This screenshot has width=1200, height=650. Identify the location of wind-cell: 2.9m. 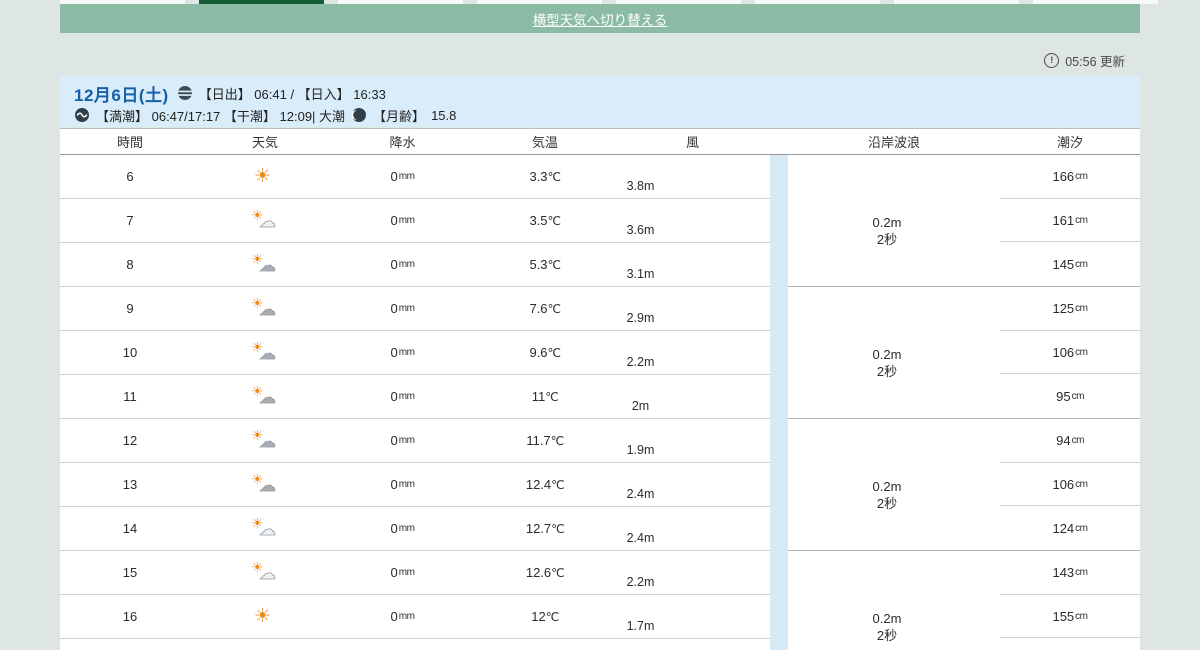
(692, 308).